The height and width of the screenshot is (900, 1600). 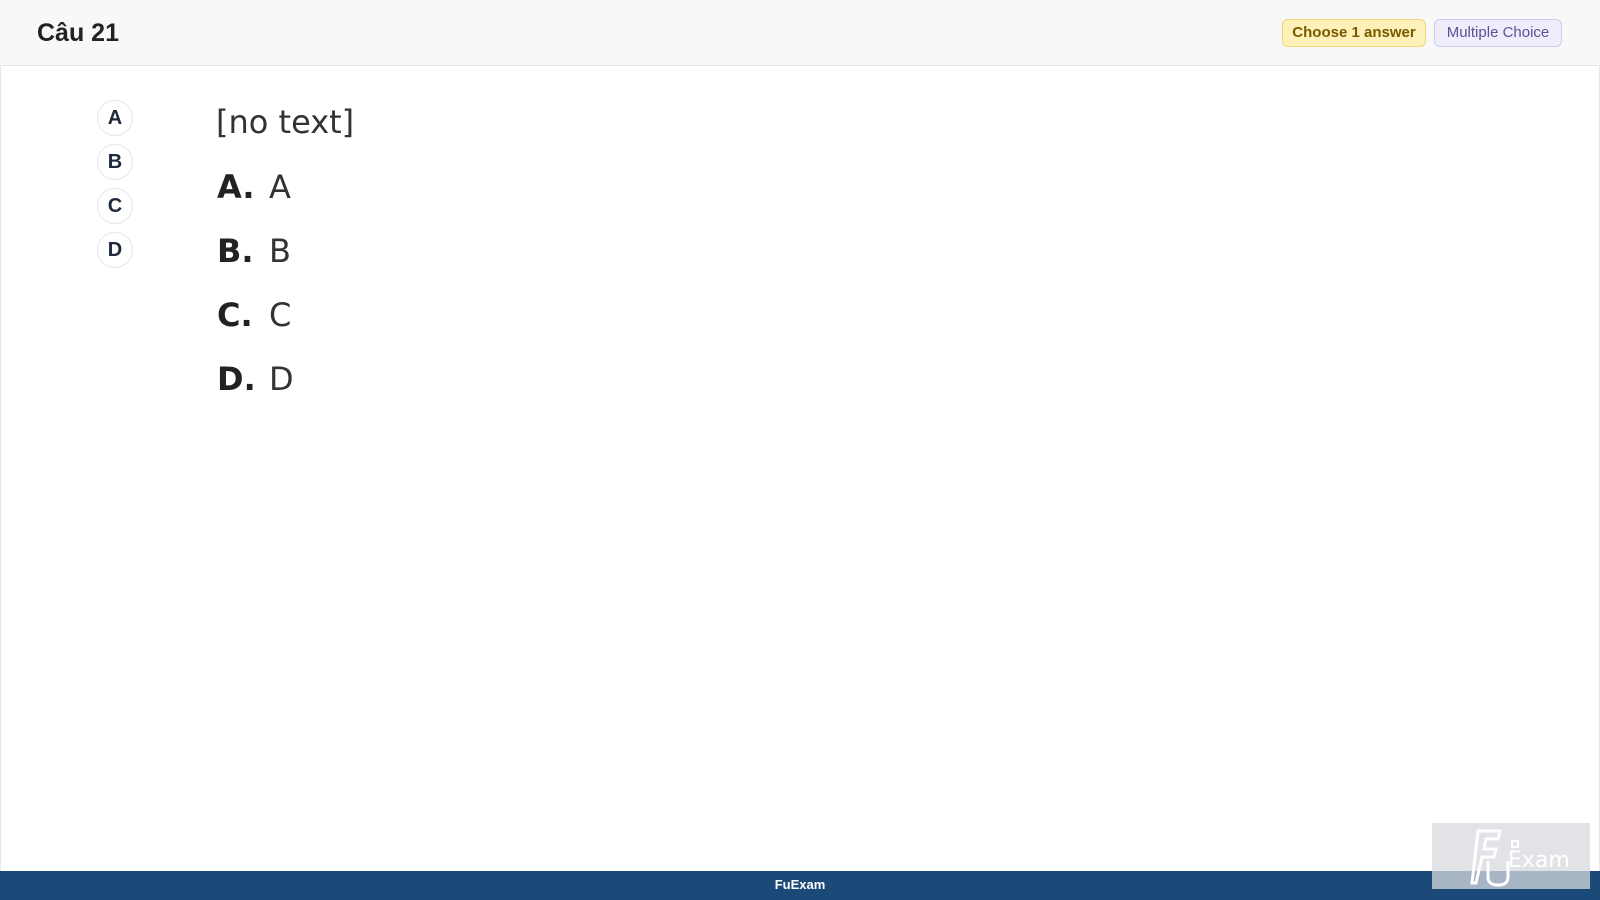 What do you see at coordinates (115, 250) in the screenshot?
I see `answer-bubble-d: D` at bounding box center [115, 250].